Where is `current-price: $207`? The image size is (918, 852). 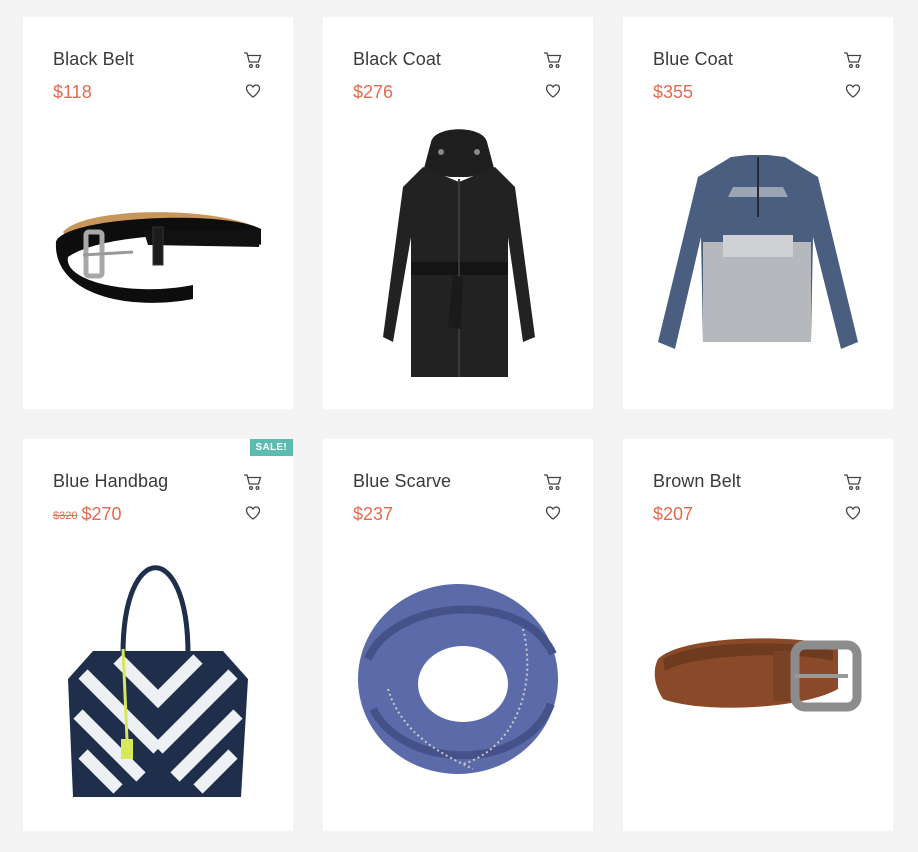
current-price: $207 is located at coordinates (673, 514).